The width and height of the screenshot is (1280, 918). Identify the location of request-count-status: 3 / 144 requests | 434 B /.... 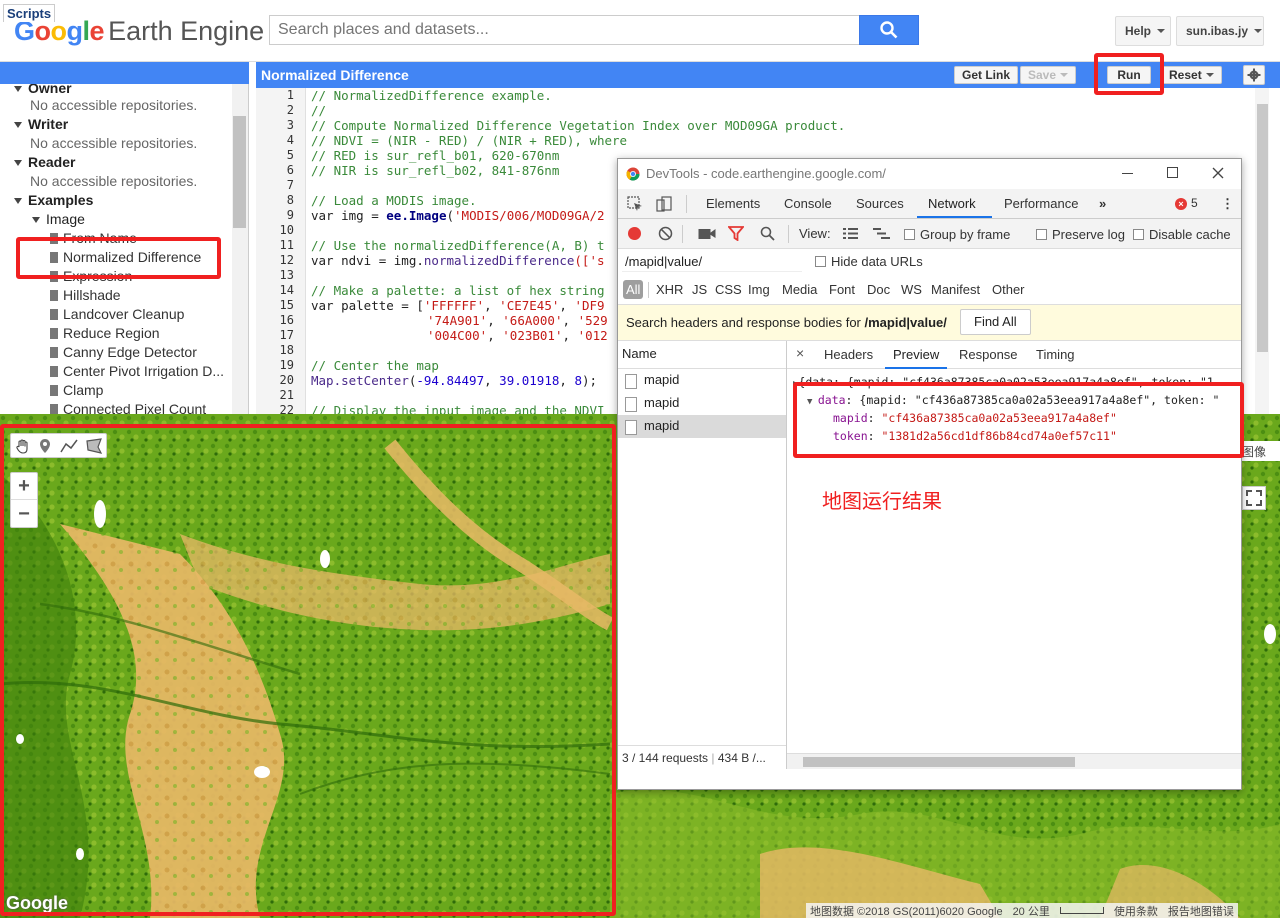
(702, 757).